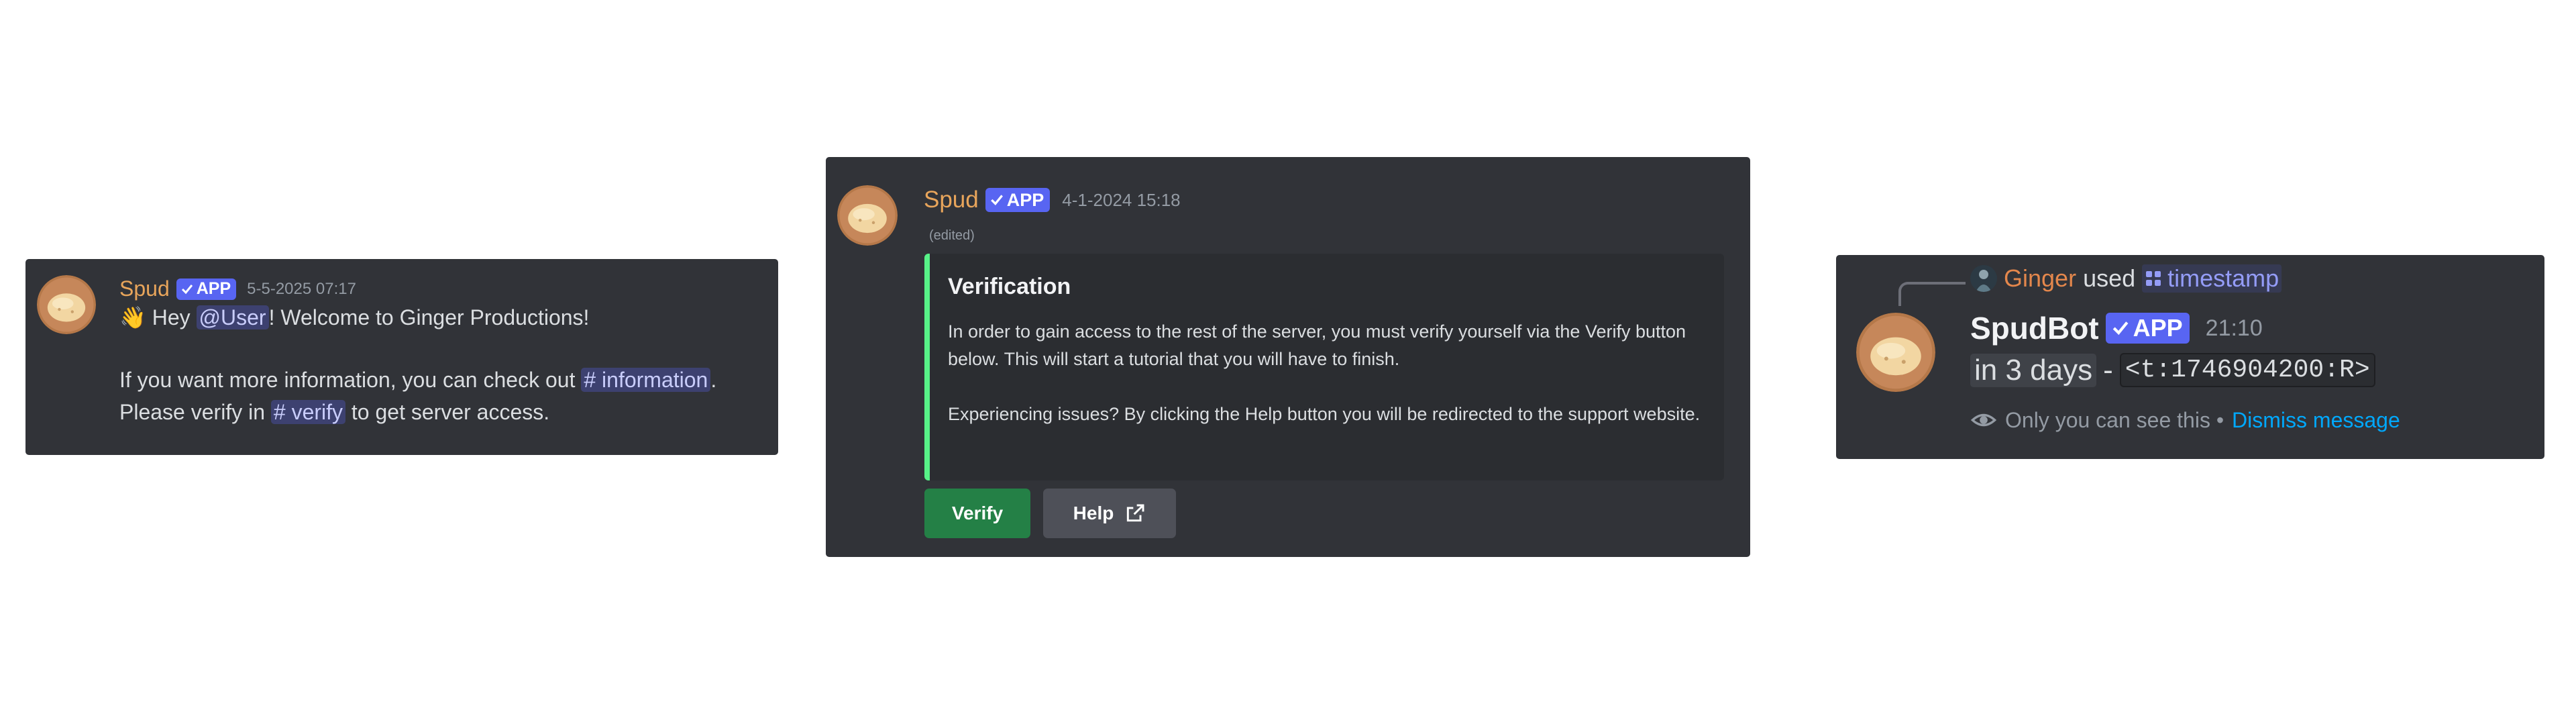 The height and width of the screenshot is (714, 2576). Describe the element at coordinates (2153, 278) in the screenshot. I see `slash-command-icon` at that location.